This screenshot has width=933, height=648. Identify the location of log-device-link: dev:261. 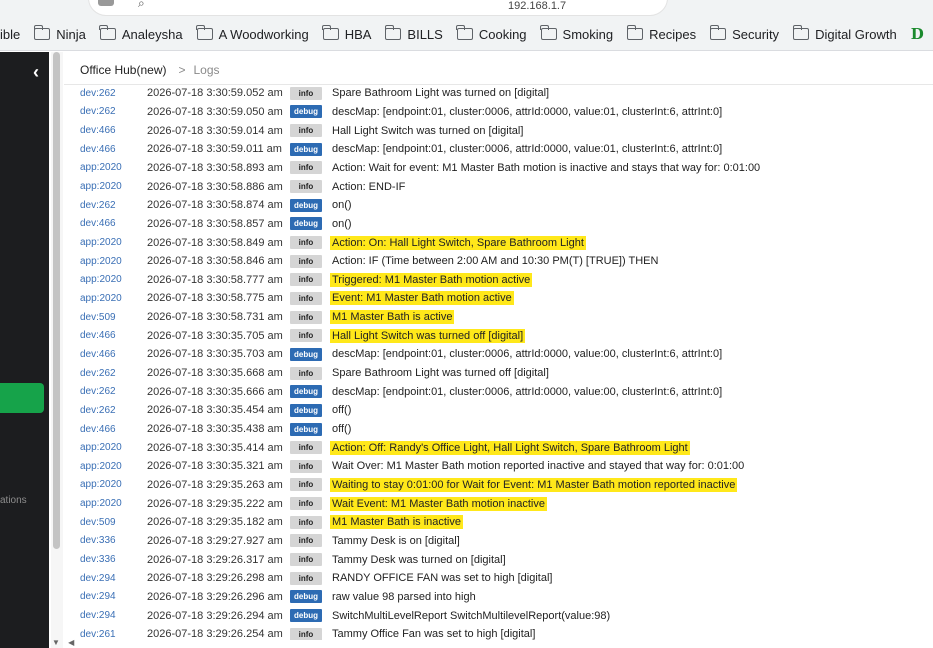
(98, 634).